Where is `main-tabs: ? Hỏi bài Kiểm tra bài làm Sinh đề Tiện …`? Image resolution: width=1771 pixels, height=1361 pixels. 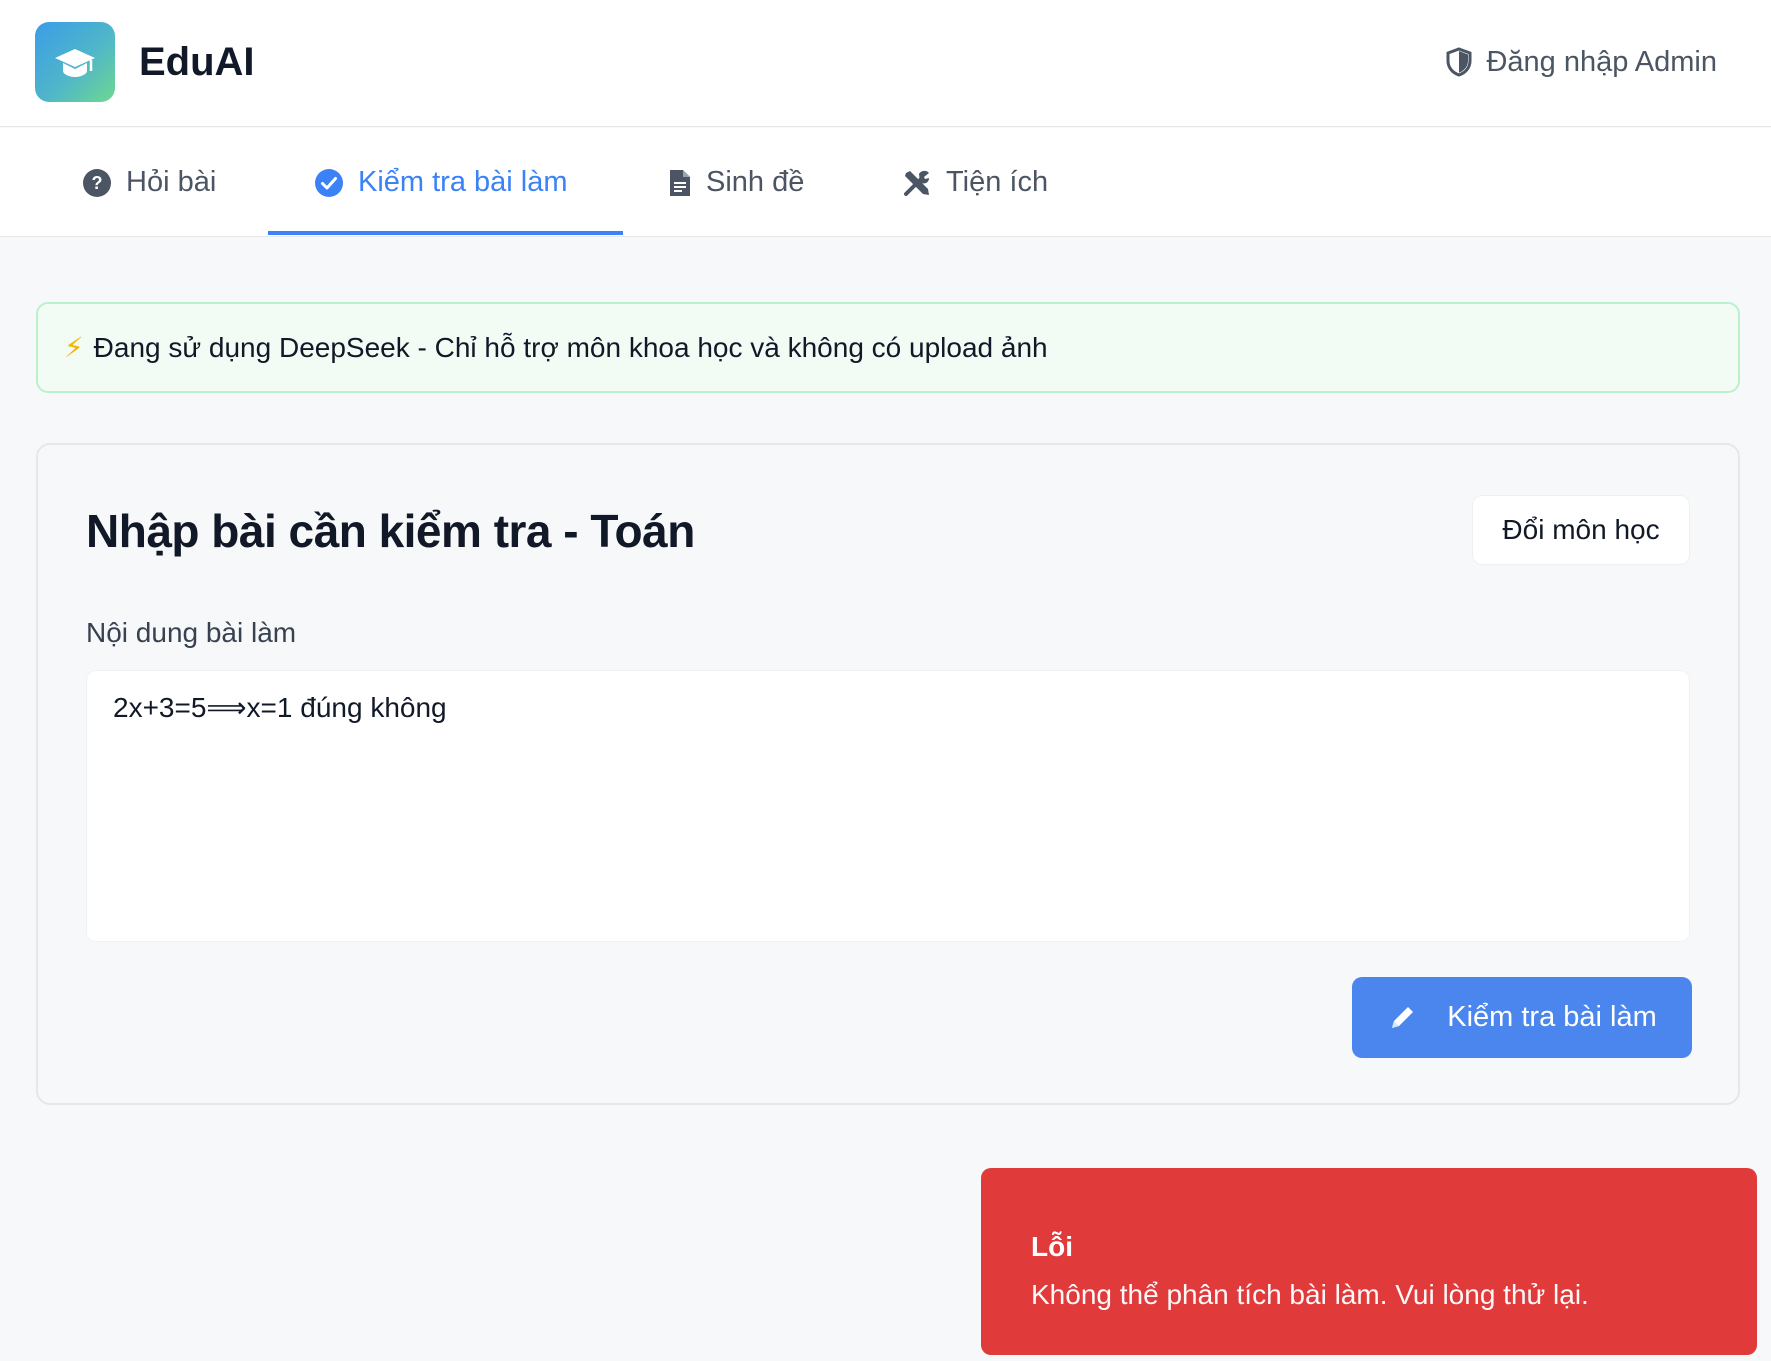
main-tabs: ? Hỏi bài Kiểm tra bài làm Sinh đề Tiện … is located at coordinates (885, 182).